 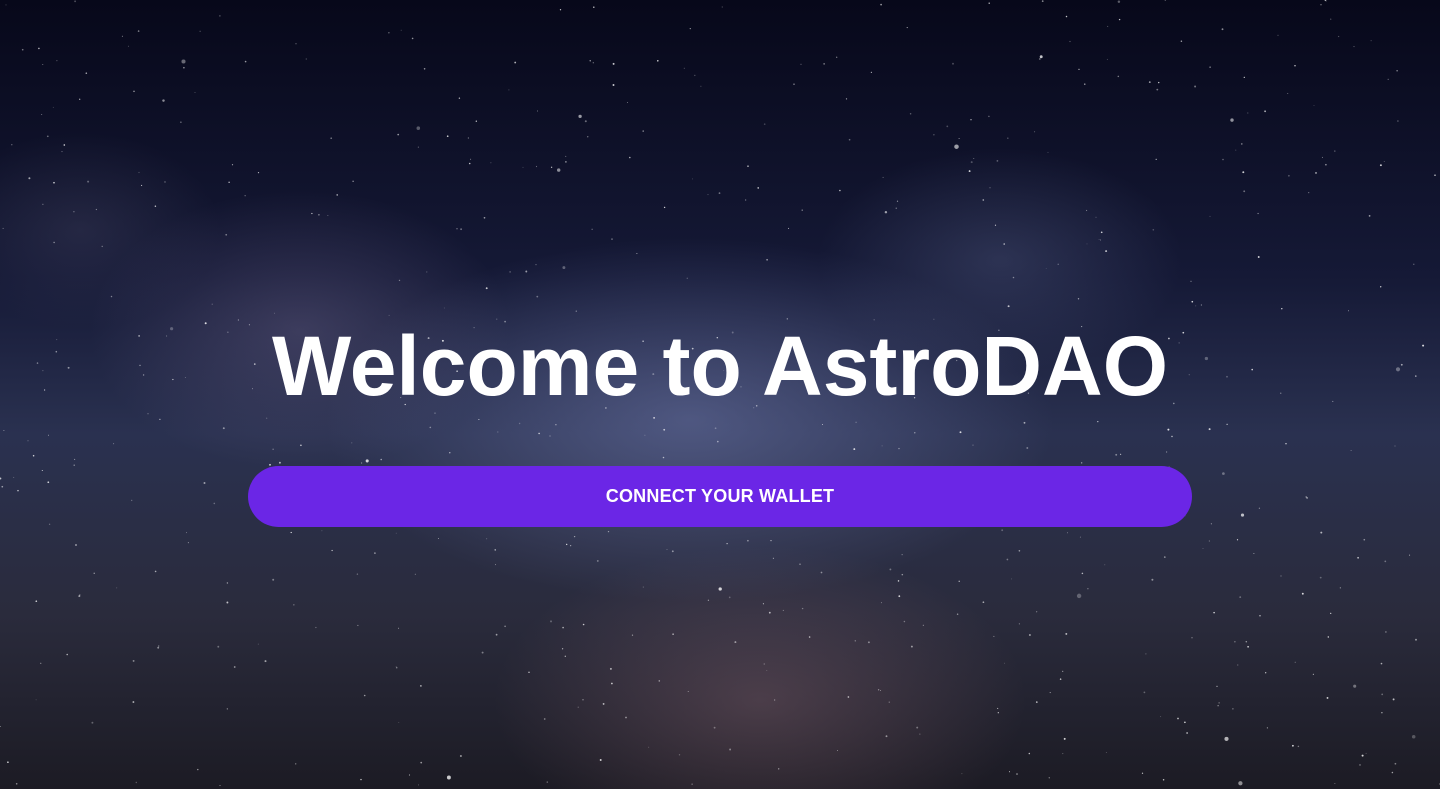 What do you see at coordinates (720, 496) in the screenshot?
I see `connect-wallet-button: CONNECT YOUR WALLET` at bounding box center [720, 496].